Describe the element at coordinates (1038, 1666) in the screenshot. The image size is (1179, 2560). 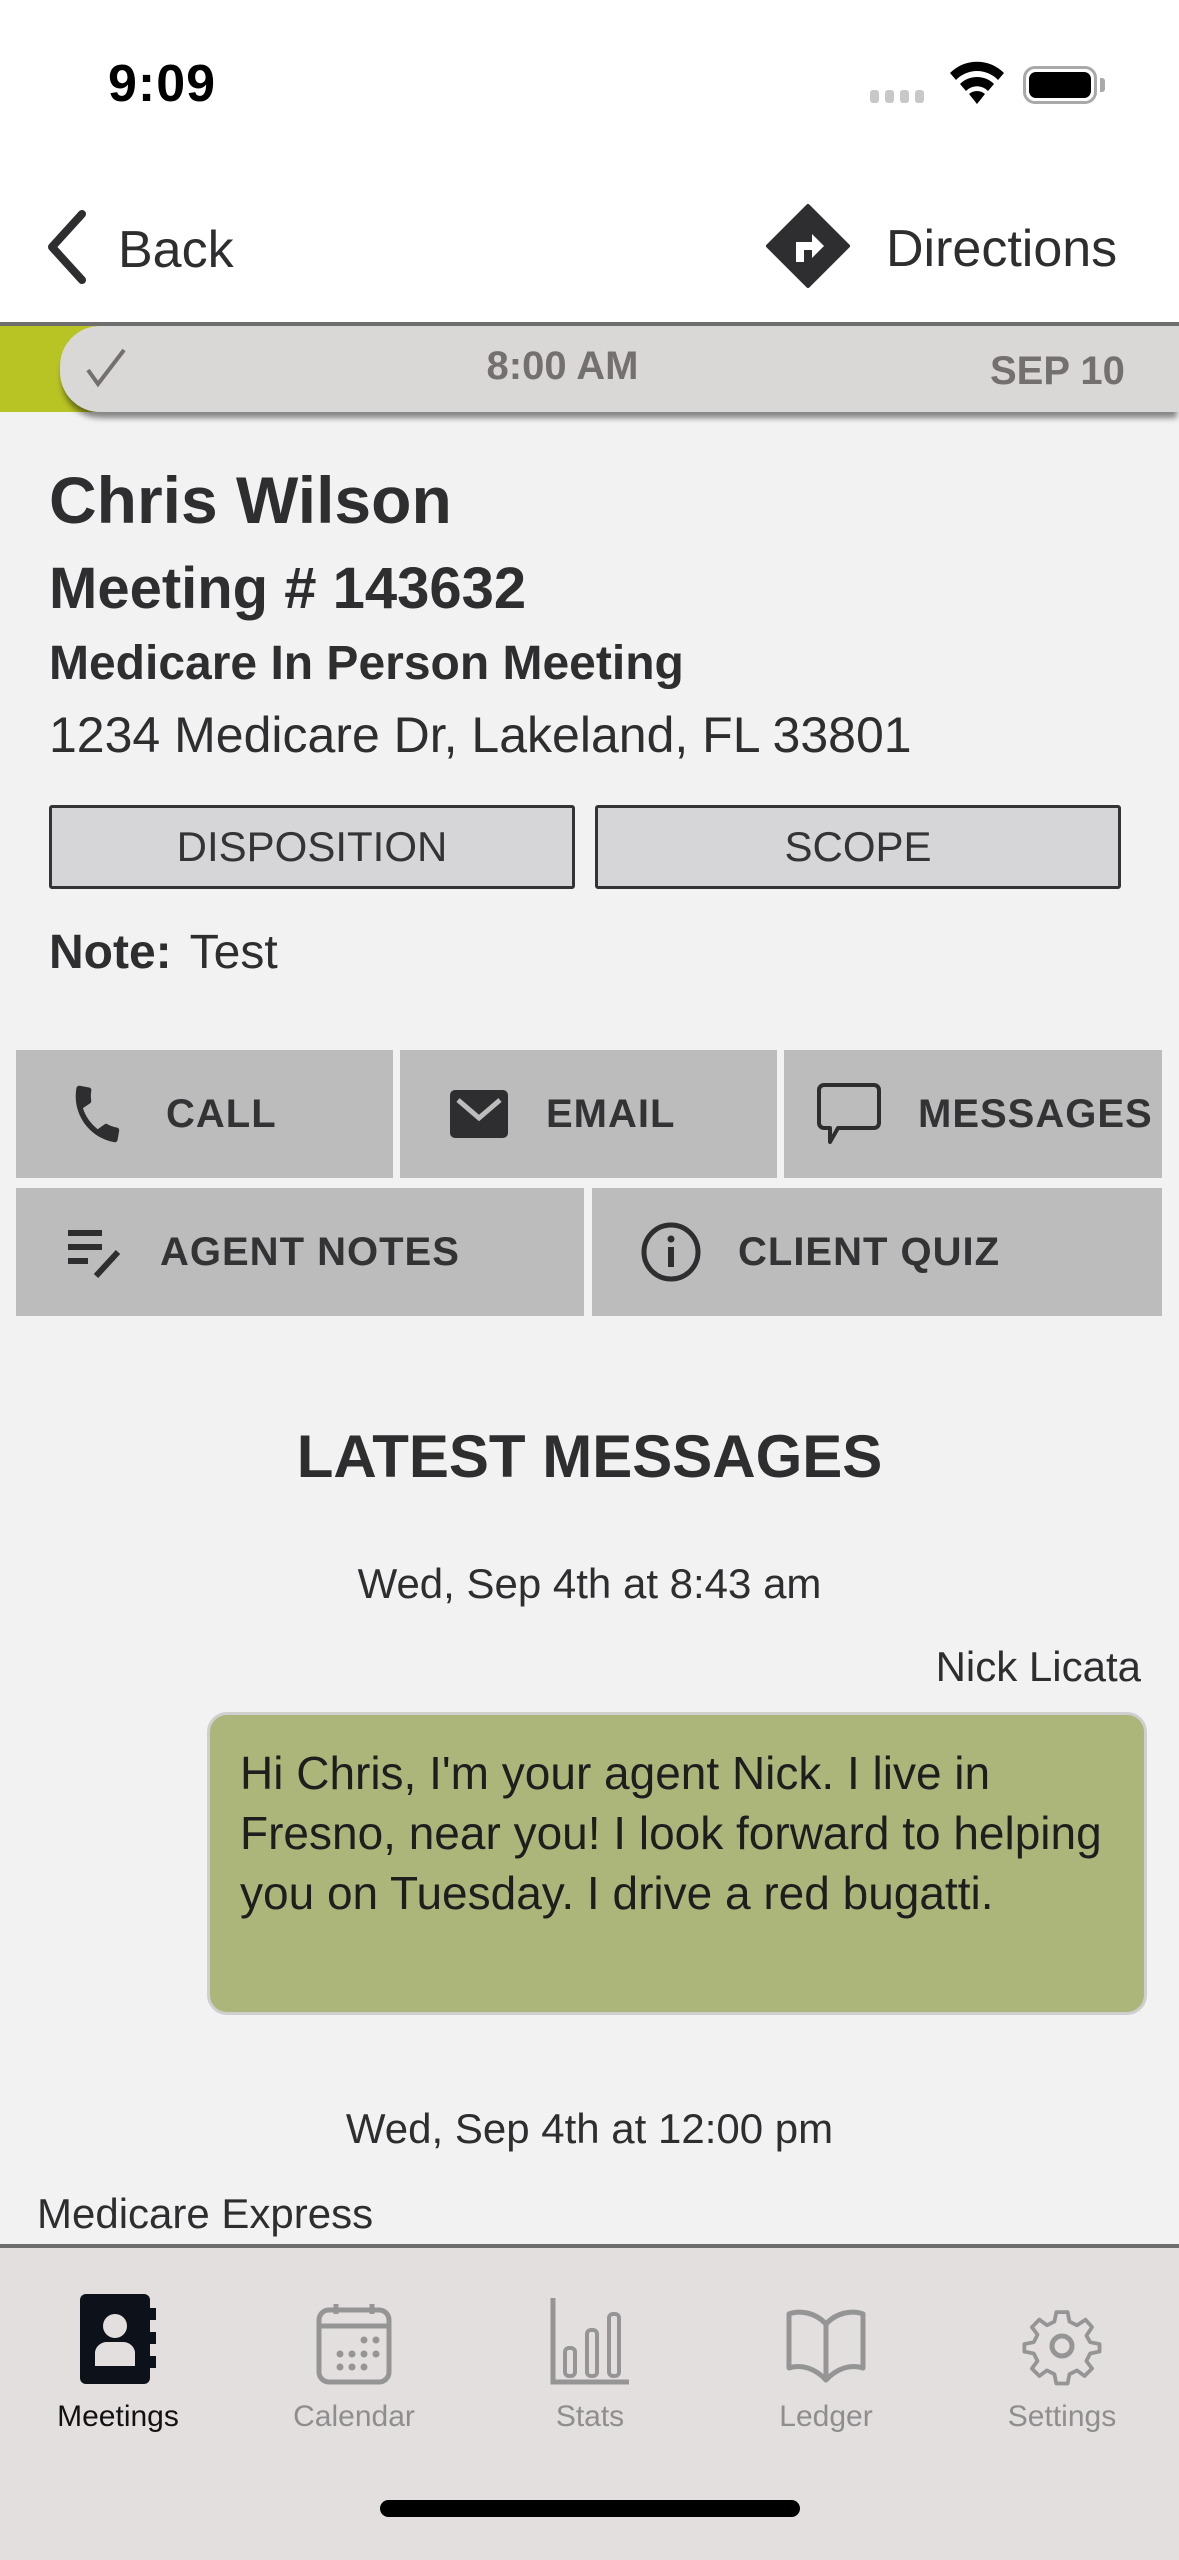
I see `message-sender: Nick Licata` at that location.